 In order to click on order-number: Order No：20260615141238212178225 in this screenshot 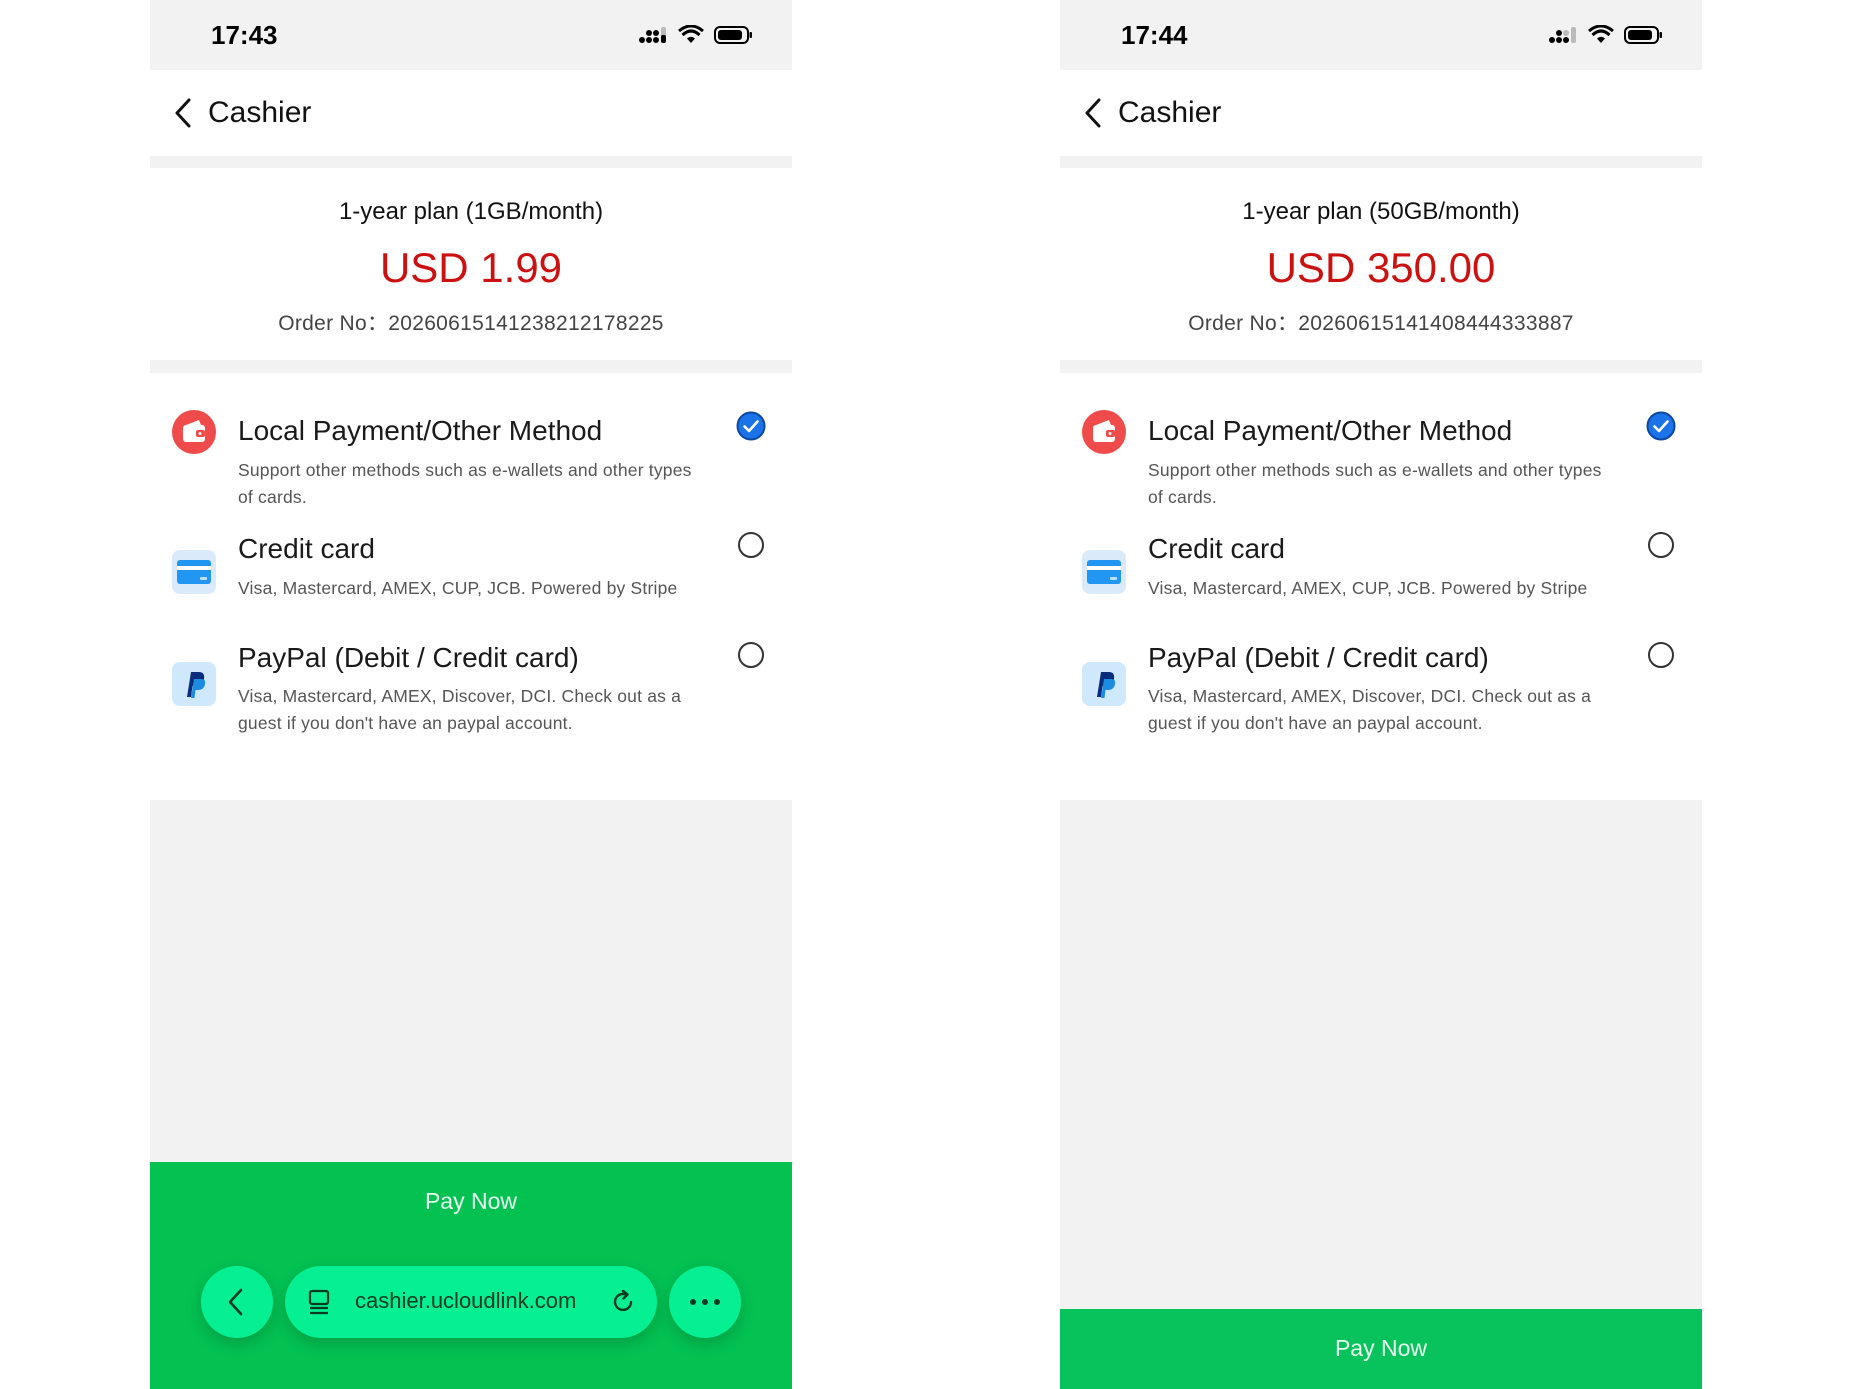, I will do `click(471, 323)`.